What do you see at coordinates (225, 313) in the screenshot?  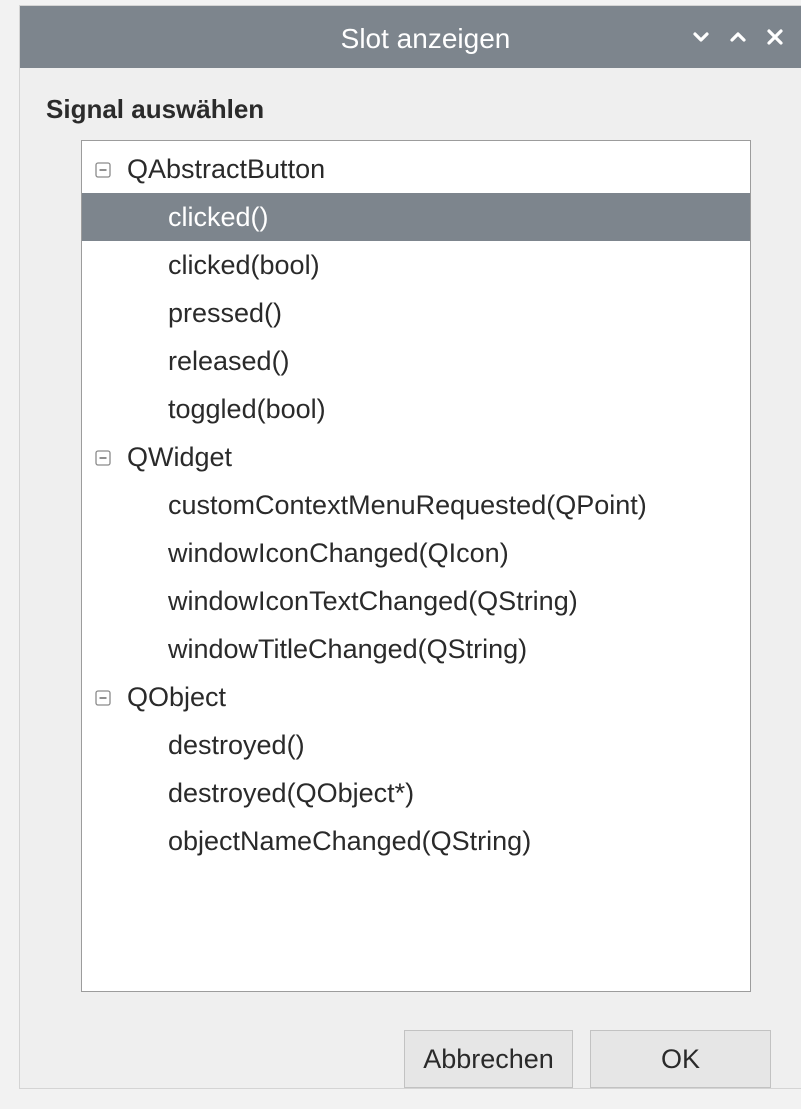 I see `tree-item-label: pressed()` at bounding box center [225, 313].